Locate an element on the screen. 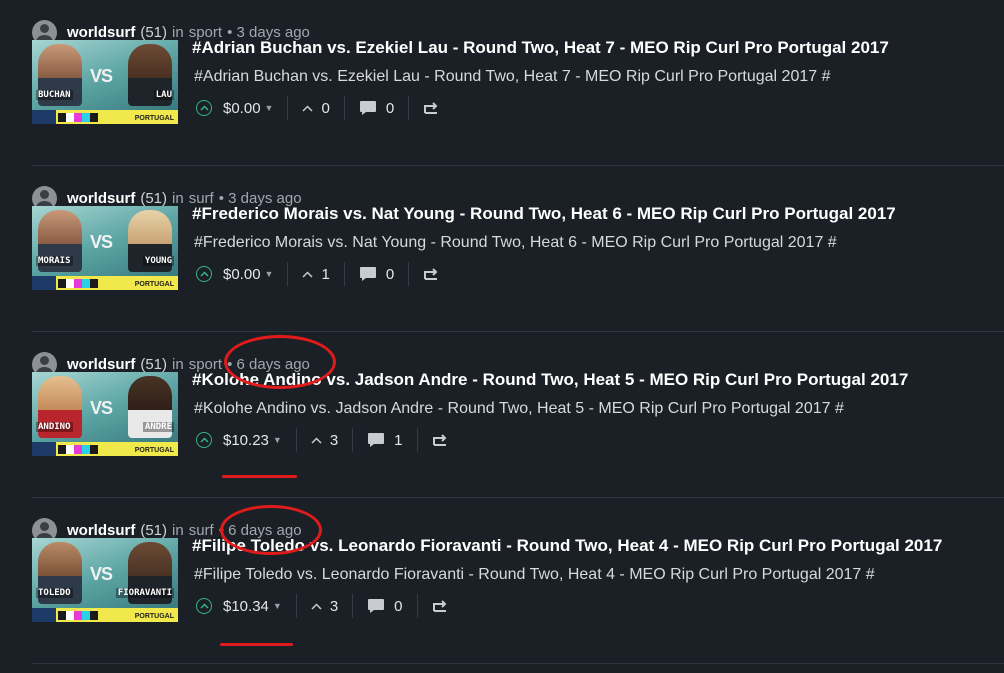 Image resolution: width=1004 pixels, height=673 pixels. thumb-right-name: ANDRE is located at coordinates (158, 427).